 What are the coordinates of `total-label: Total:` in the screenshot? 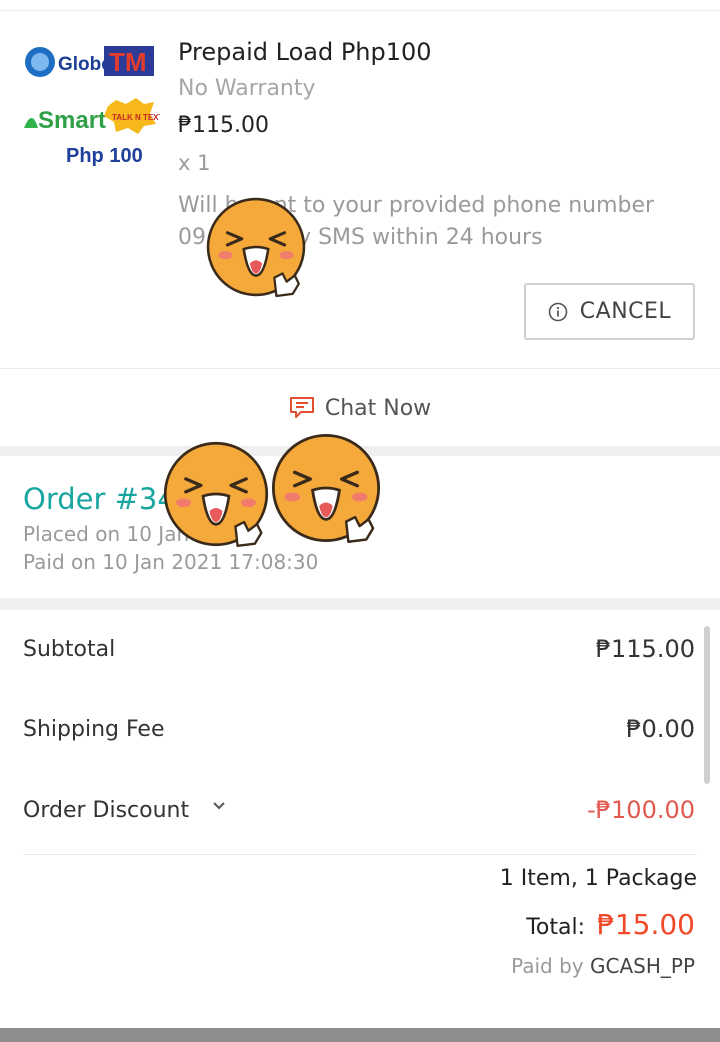 It's located at (556, 927).